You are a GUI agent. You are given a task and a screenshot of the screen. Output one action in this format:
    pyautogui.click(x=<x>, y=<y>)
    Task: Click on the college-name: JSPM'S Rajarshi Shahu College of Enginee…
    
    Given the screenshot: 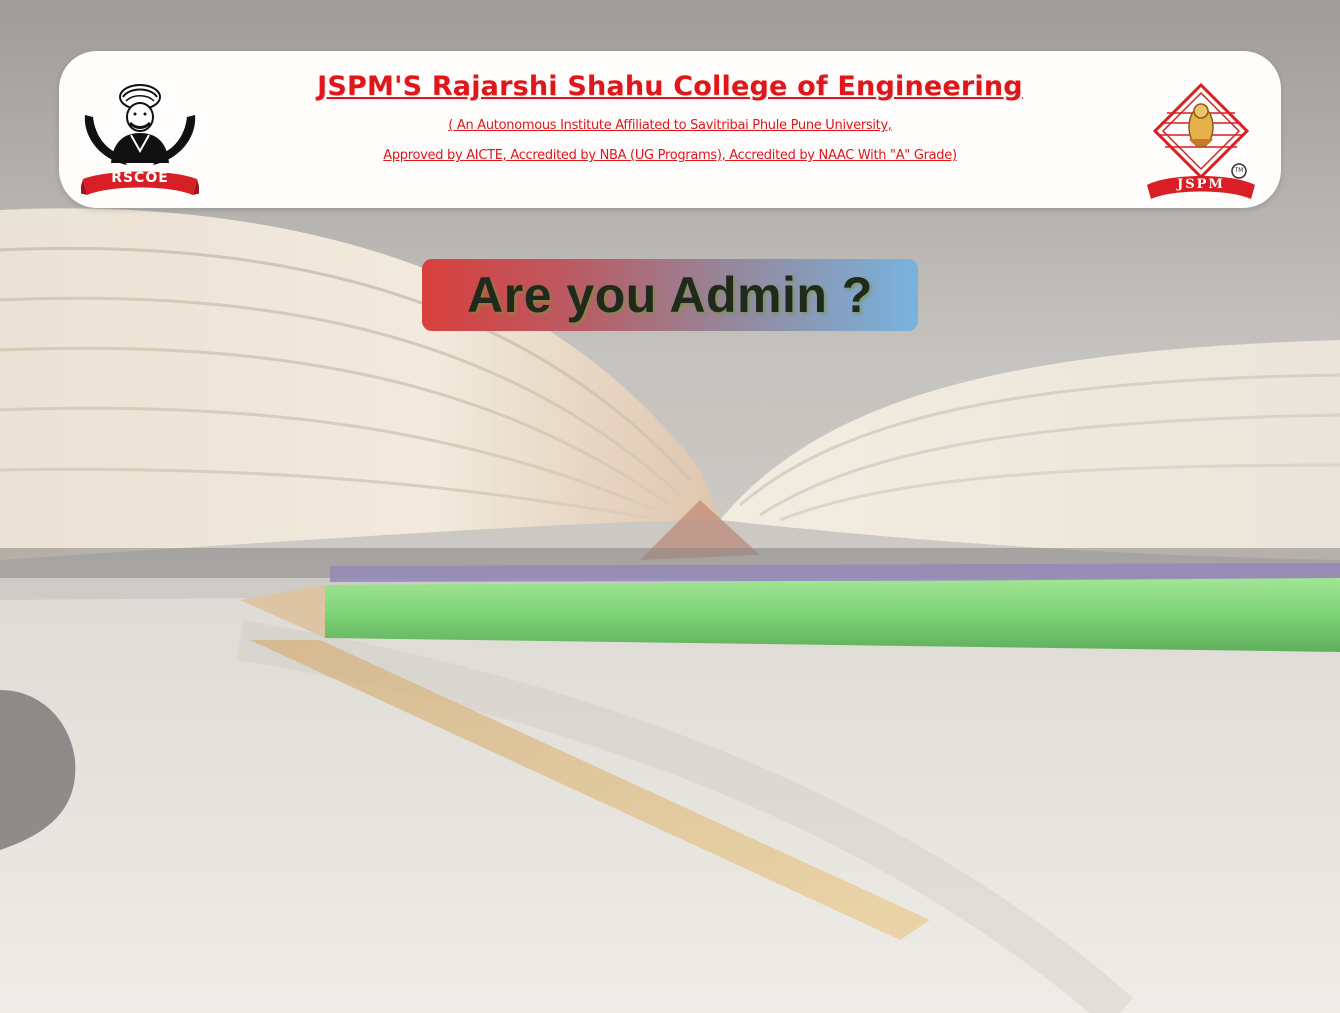 What is the action you would take?
    pyautogui.click(x=670, y=86)
    